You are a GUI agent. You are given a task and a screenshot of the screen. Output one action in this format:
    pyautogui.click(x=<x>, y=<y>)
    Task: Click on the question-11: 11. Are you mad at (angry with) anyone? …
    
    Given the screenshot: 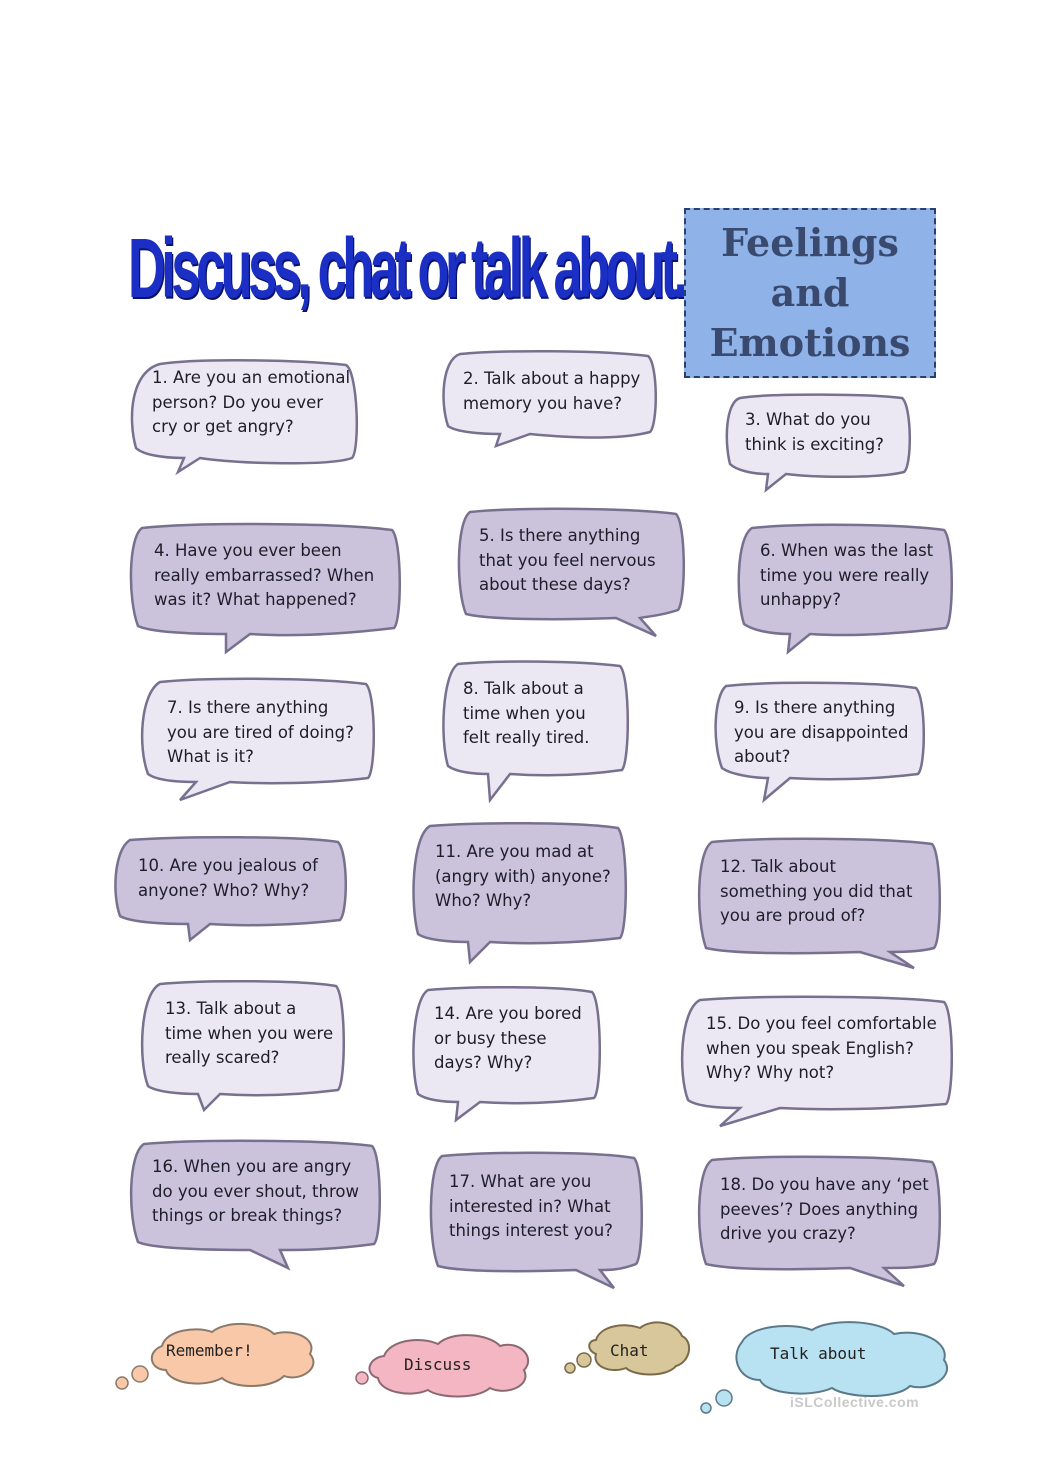 What is the action you would take?
    pyautogui.click(x=523, y=876)
    